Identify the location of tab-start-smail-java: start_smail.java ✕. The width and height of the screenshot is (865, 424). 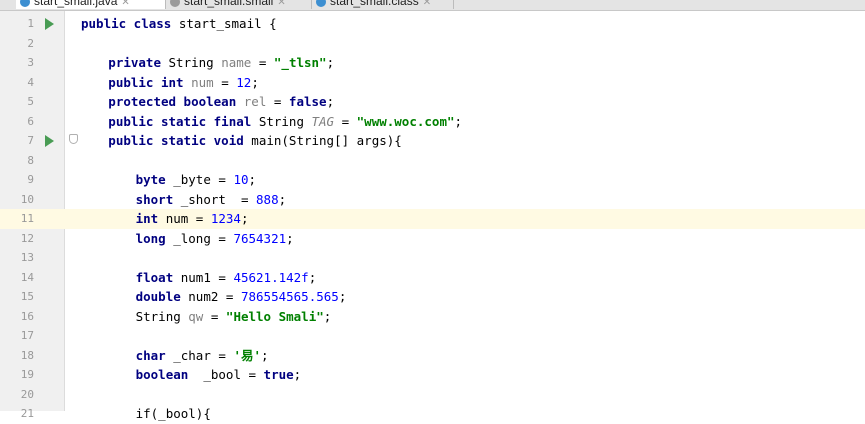
(91, 4).